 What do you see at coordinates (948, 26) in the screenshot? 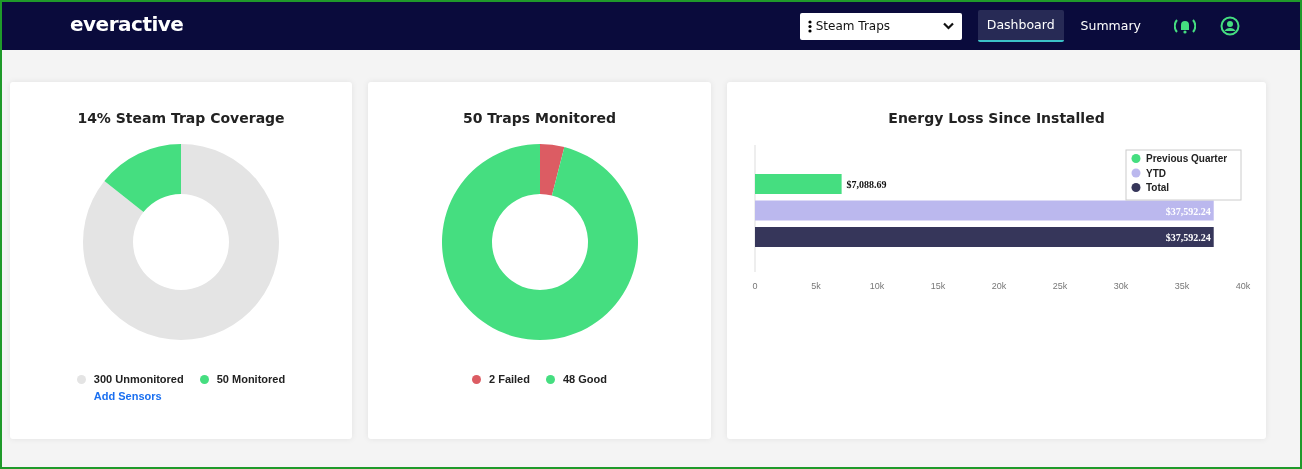
I see `chevron-down-icon` at bounding box center [948, 26].